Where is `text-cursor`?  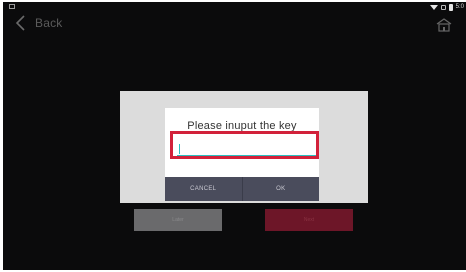
text-cursor is located at coordinates (179, 149).